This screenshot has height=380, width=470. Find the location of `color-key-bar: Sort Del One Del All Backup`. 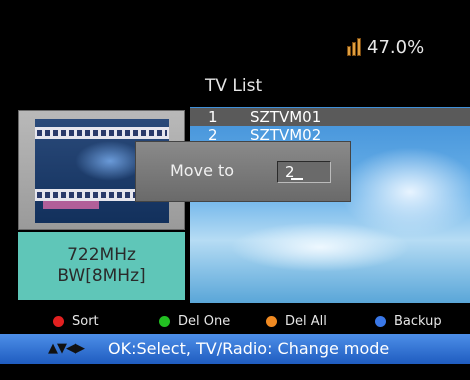

color-key-bar: Sort Del One Del All Backup is located at coordinates (235, 321).